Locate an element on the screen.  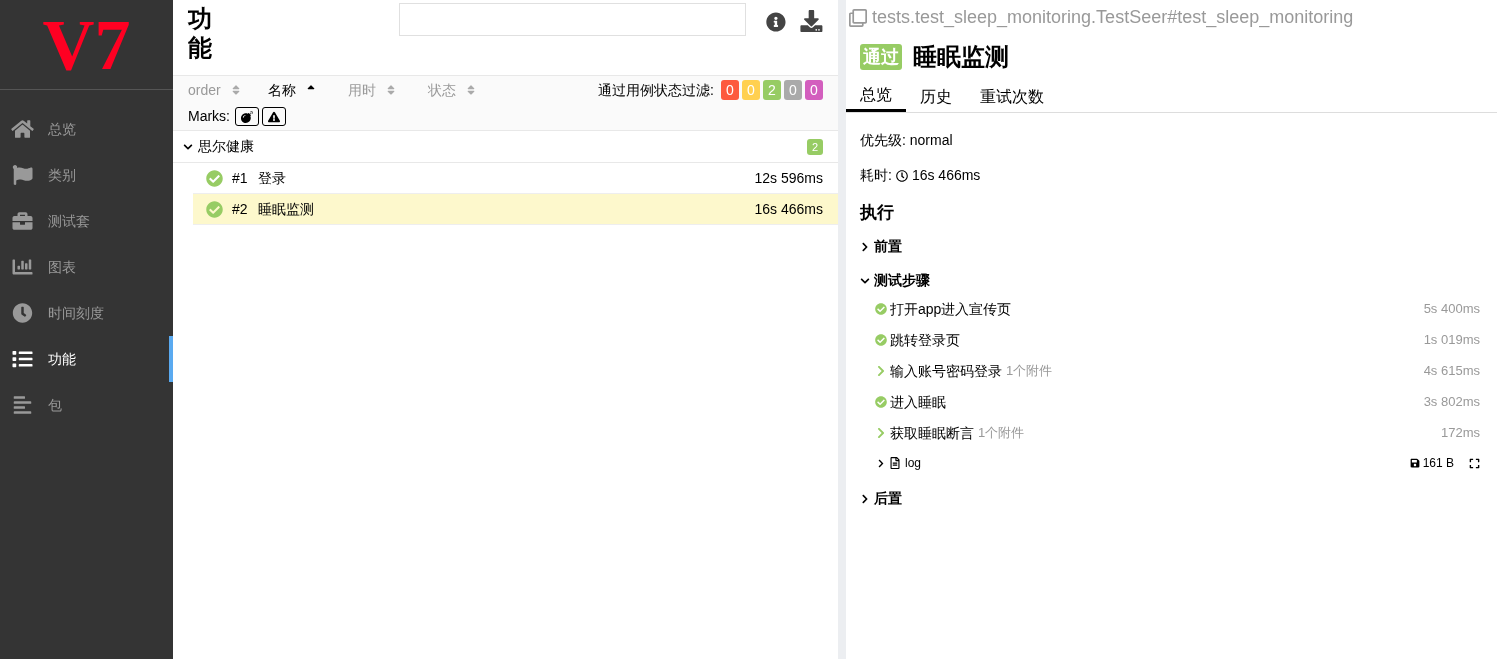
test-duration: 16s 466ms is located at coordinates (788, 209).